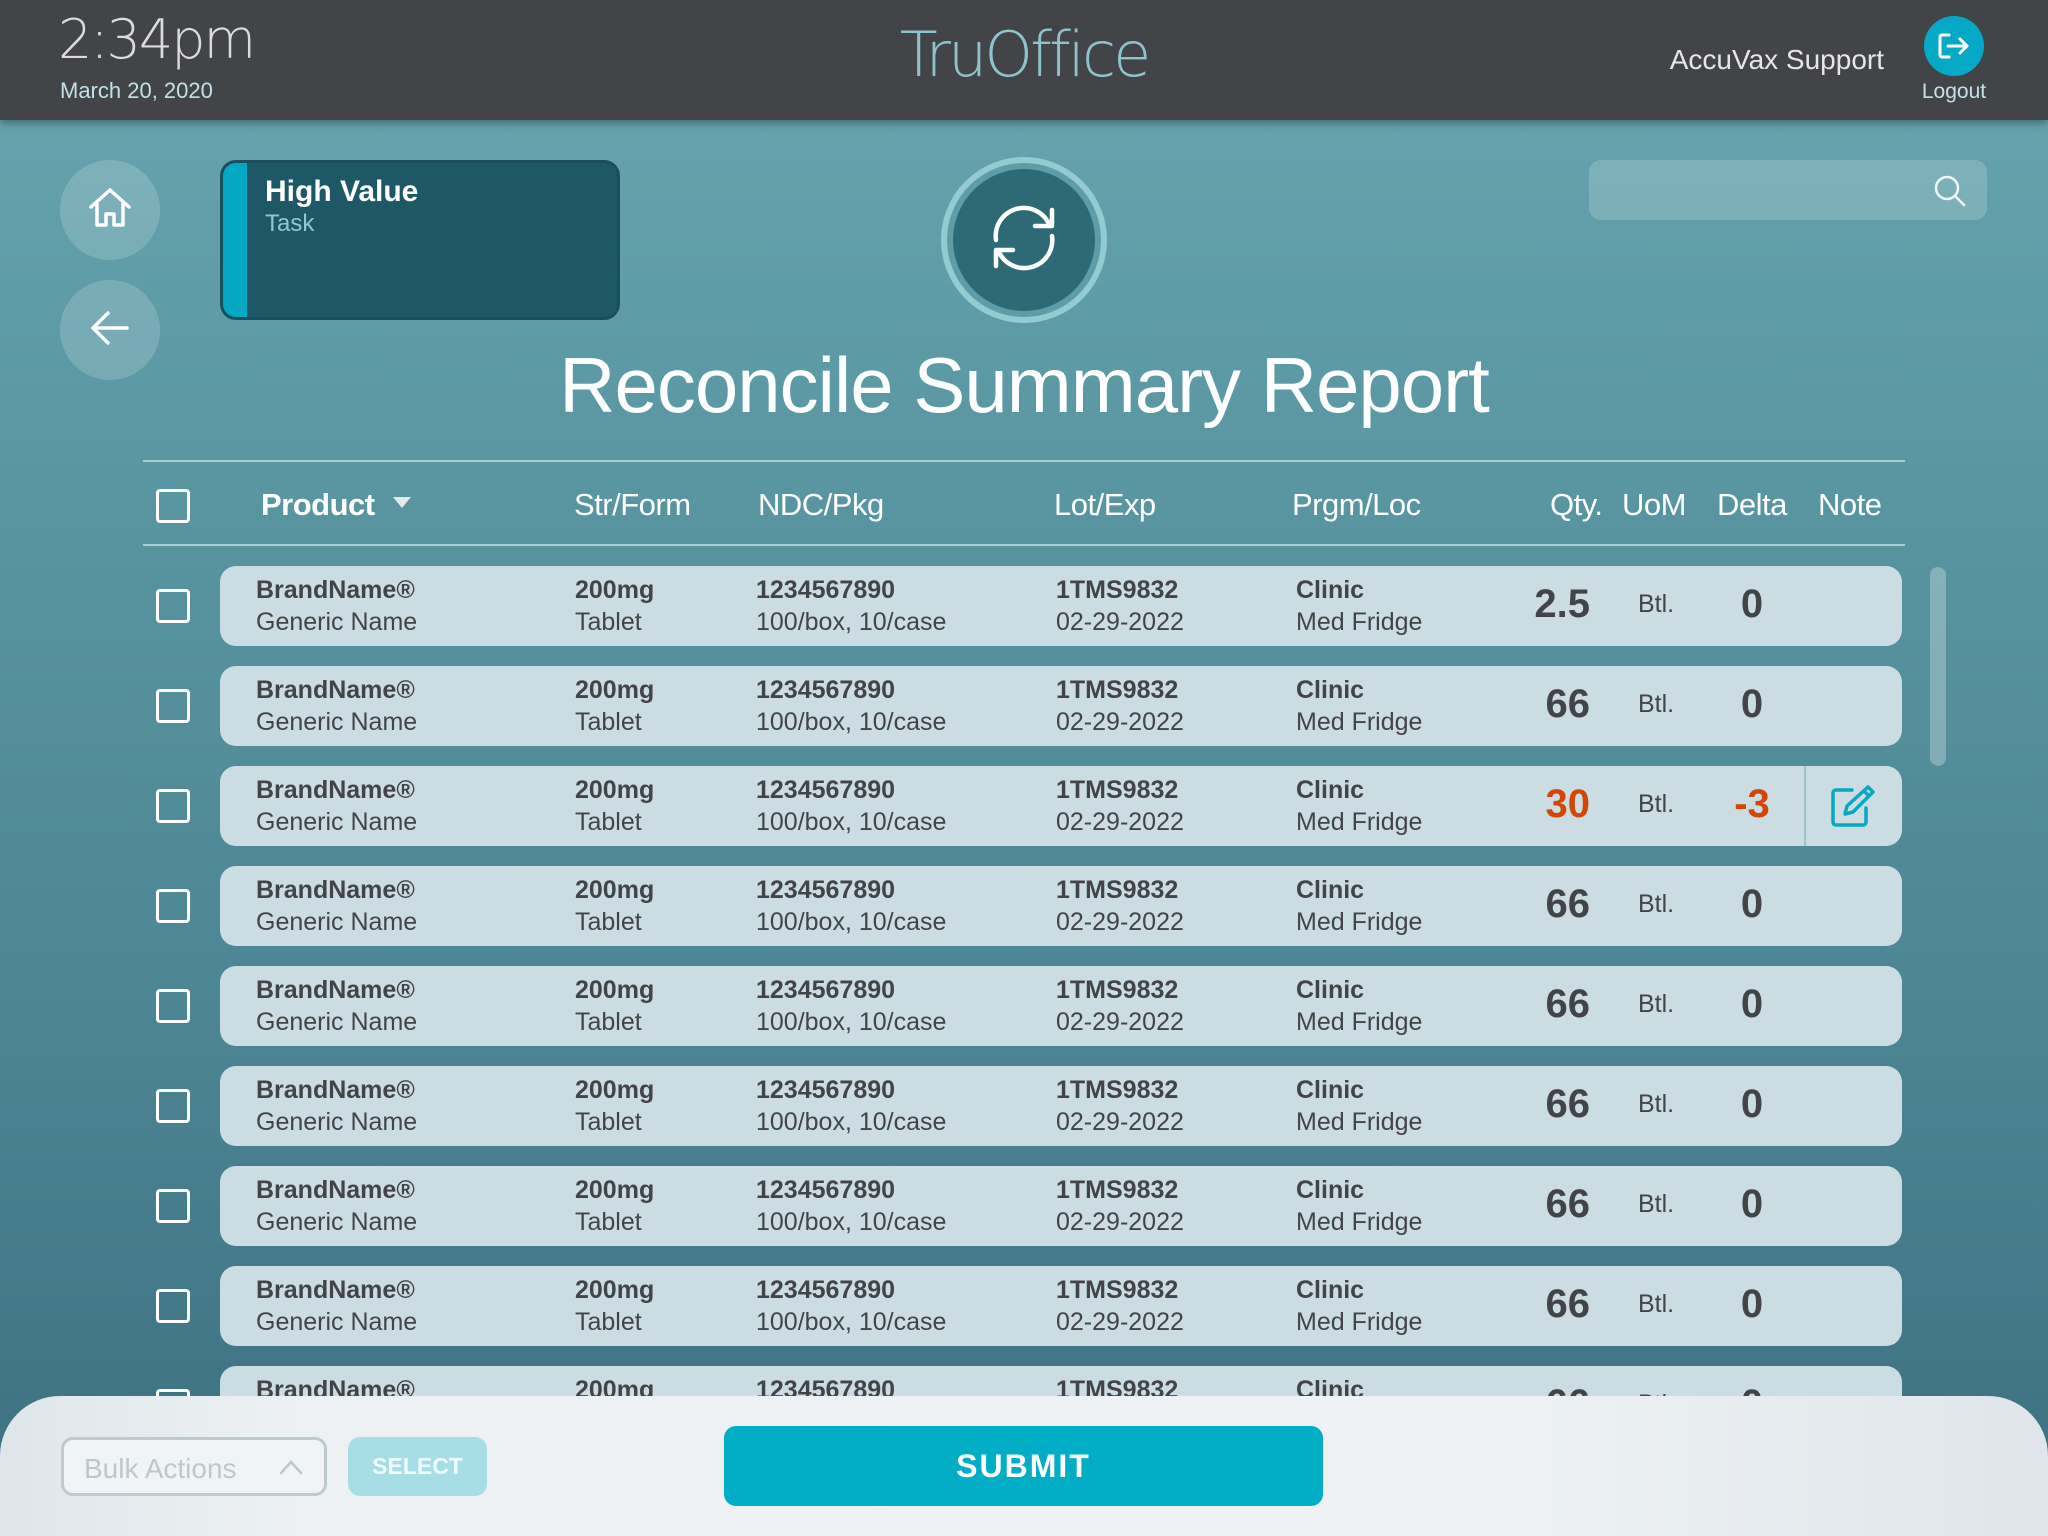 This screenshot has width=2048, height=1536. What do you see at coordinates (160, 1468) in the screenshot?
I see `bulk-actions-label: Bulk Actions` at bounding box center [160, 1468].